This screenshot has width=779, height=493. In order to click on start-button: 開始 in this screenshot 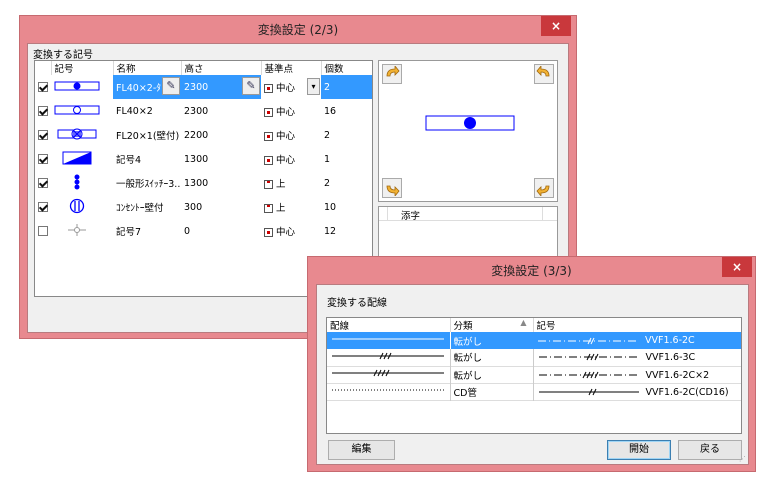, I will do `click(639, 450)`.